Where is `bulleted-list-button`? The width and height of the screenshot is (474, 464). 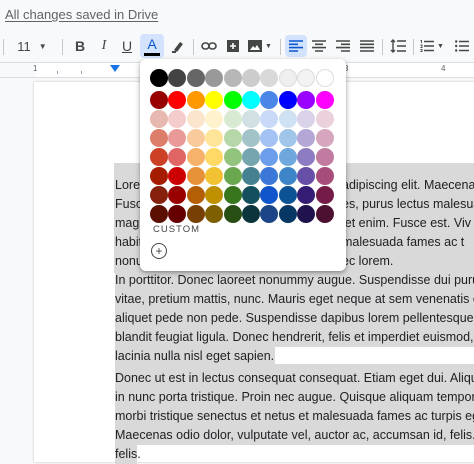
bulleted-list-button is located at coordinates (462, 46).